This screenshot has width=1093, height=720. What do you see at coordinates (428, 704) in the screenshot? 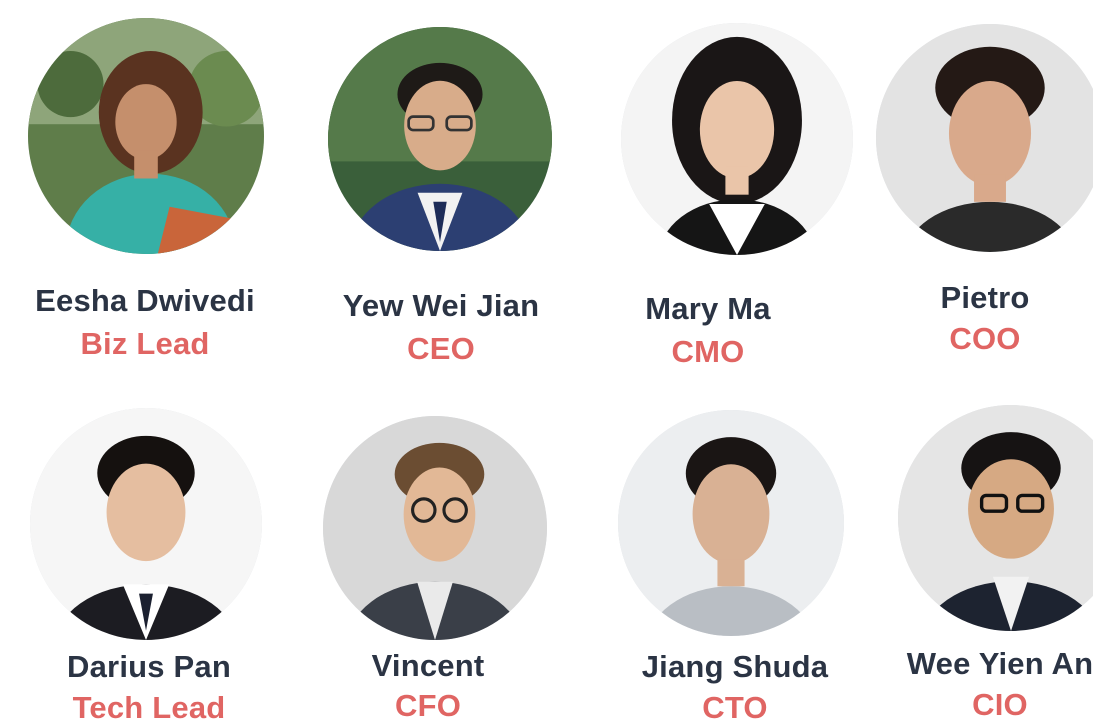
I see `member-role: CFO` at bounding box center [428, 704].